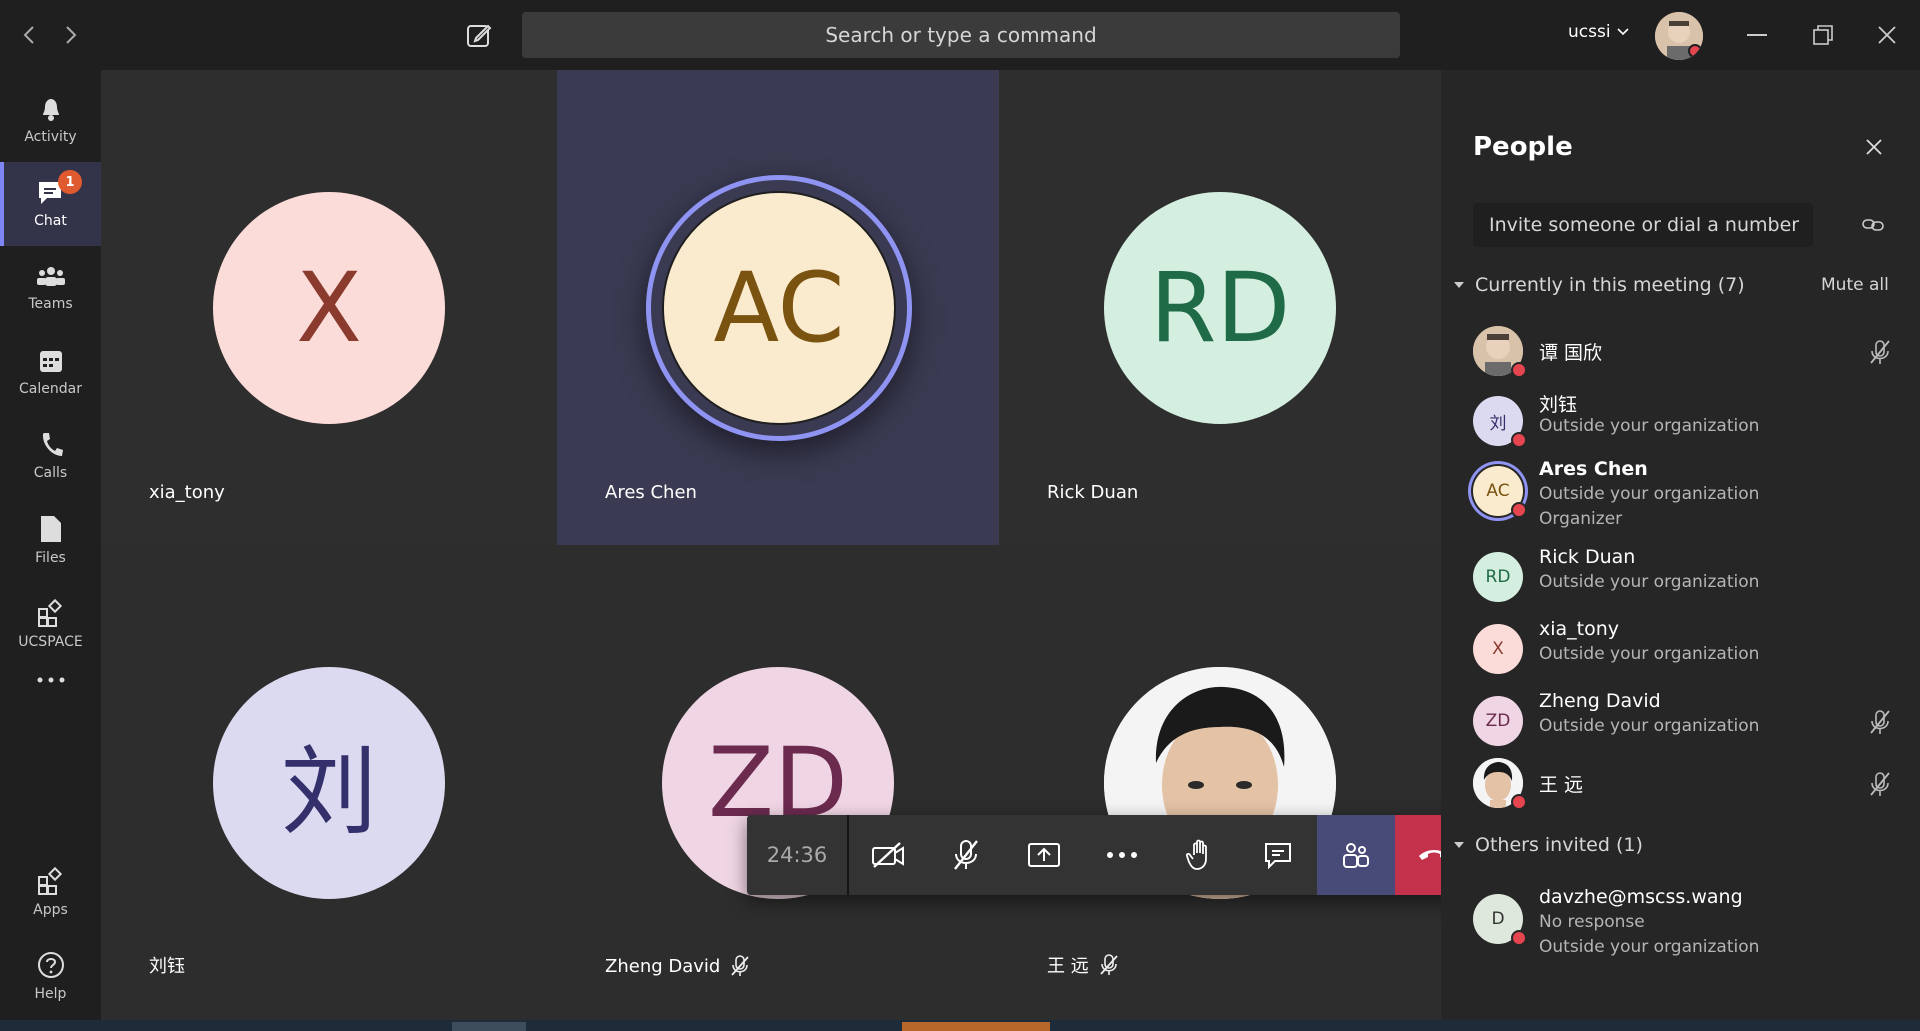 The width and height of the screenshot is (1920, 1031). I want to click on rail-apps: Apps, so click(50, 892).